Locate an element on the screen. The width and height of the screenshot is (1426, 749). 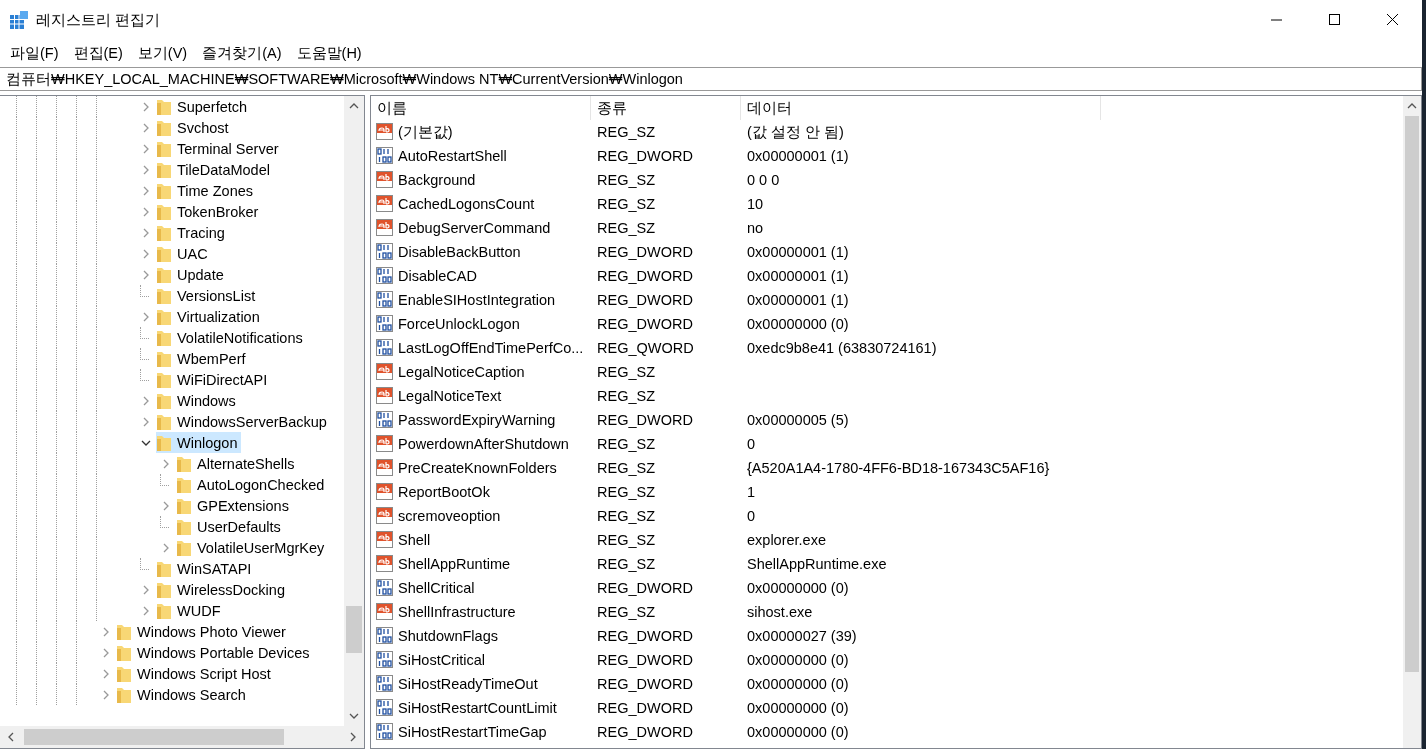
tree-item: Update is located at coordinates (192, 274).